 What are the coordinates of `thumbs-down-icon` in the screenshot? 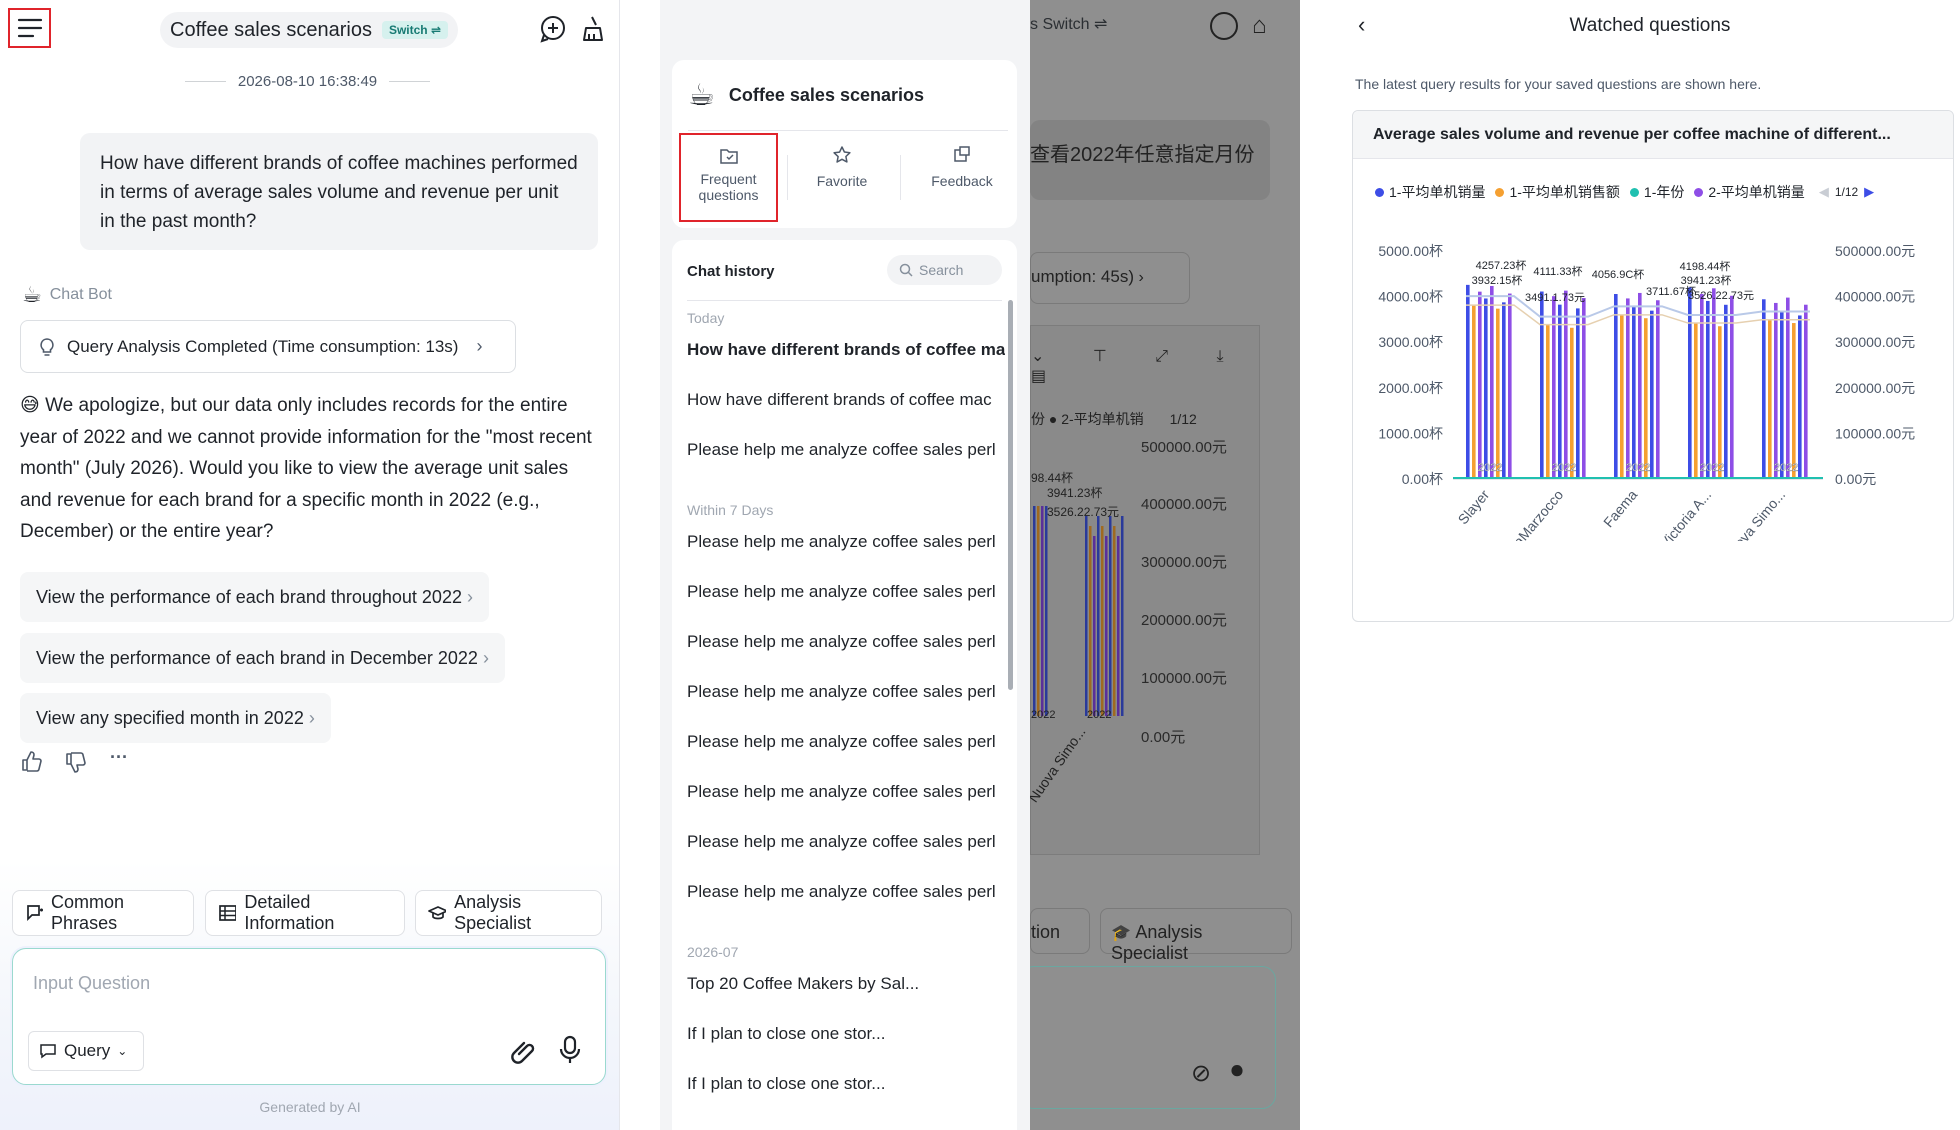 It's located at (75, 763).